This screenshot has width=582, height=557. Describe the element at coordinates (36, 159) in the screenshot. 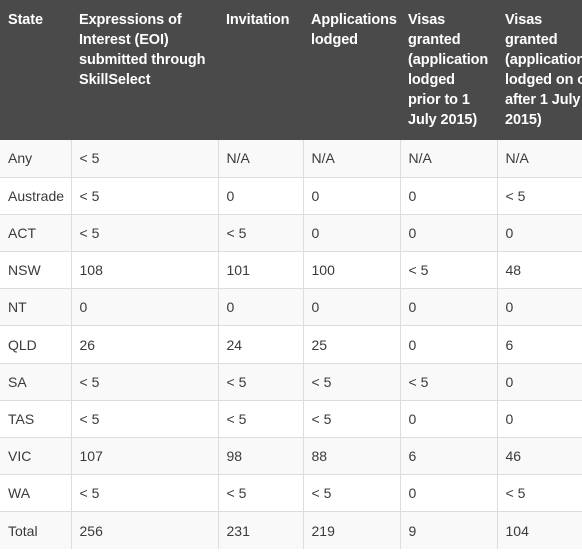

I see `cell-state: Any` at that location.